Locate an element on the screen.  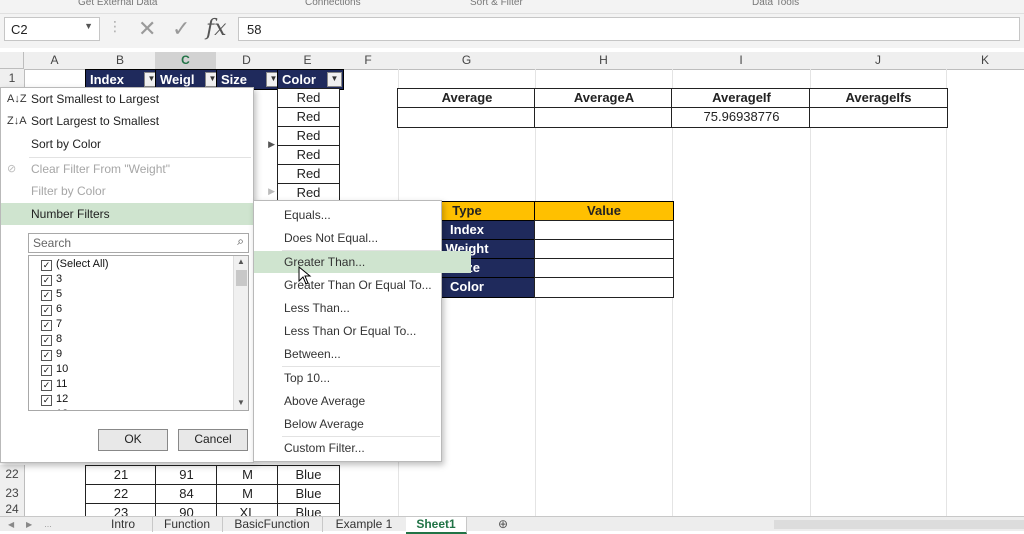
cell-index: 21 is located at coordinates (121, 475).